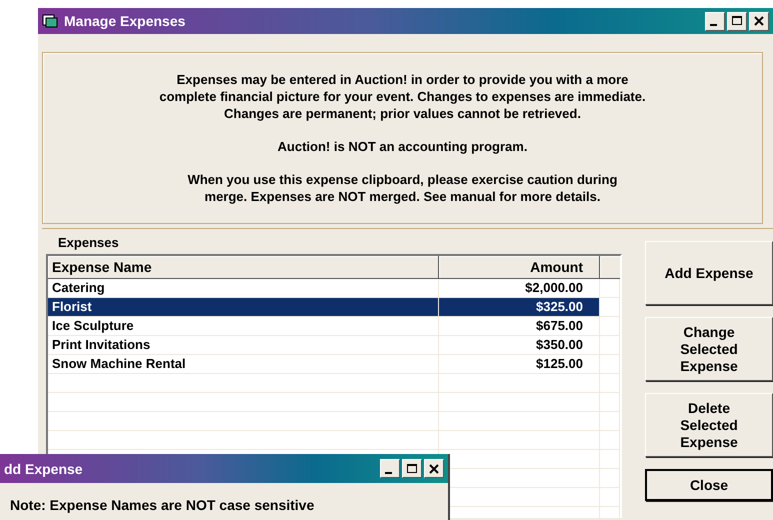 Image resolution: width=773 pixels, height=520 pixels. What do you see at coordinates (519, 364) in the screenshot?
I see `table-cell: $125.00` at bounding box center [519, 364].